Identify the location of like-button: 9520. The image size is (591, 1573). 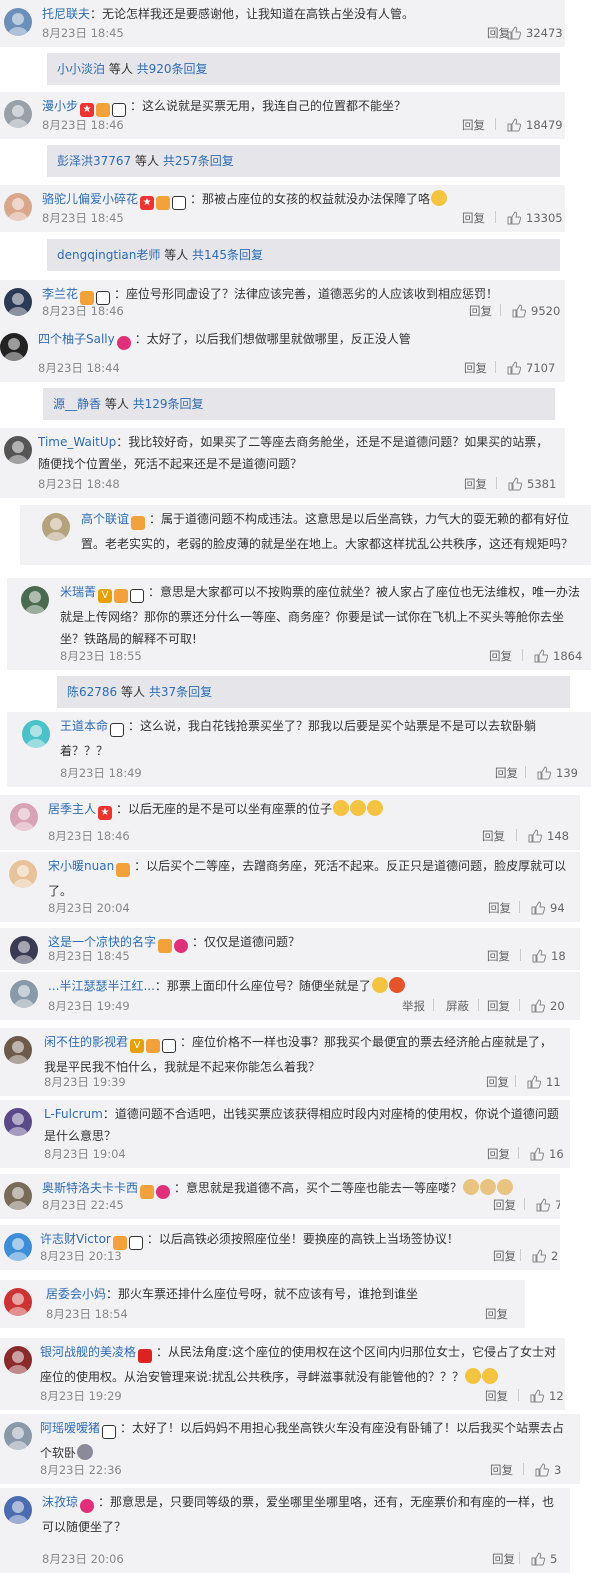
(536, 311).